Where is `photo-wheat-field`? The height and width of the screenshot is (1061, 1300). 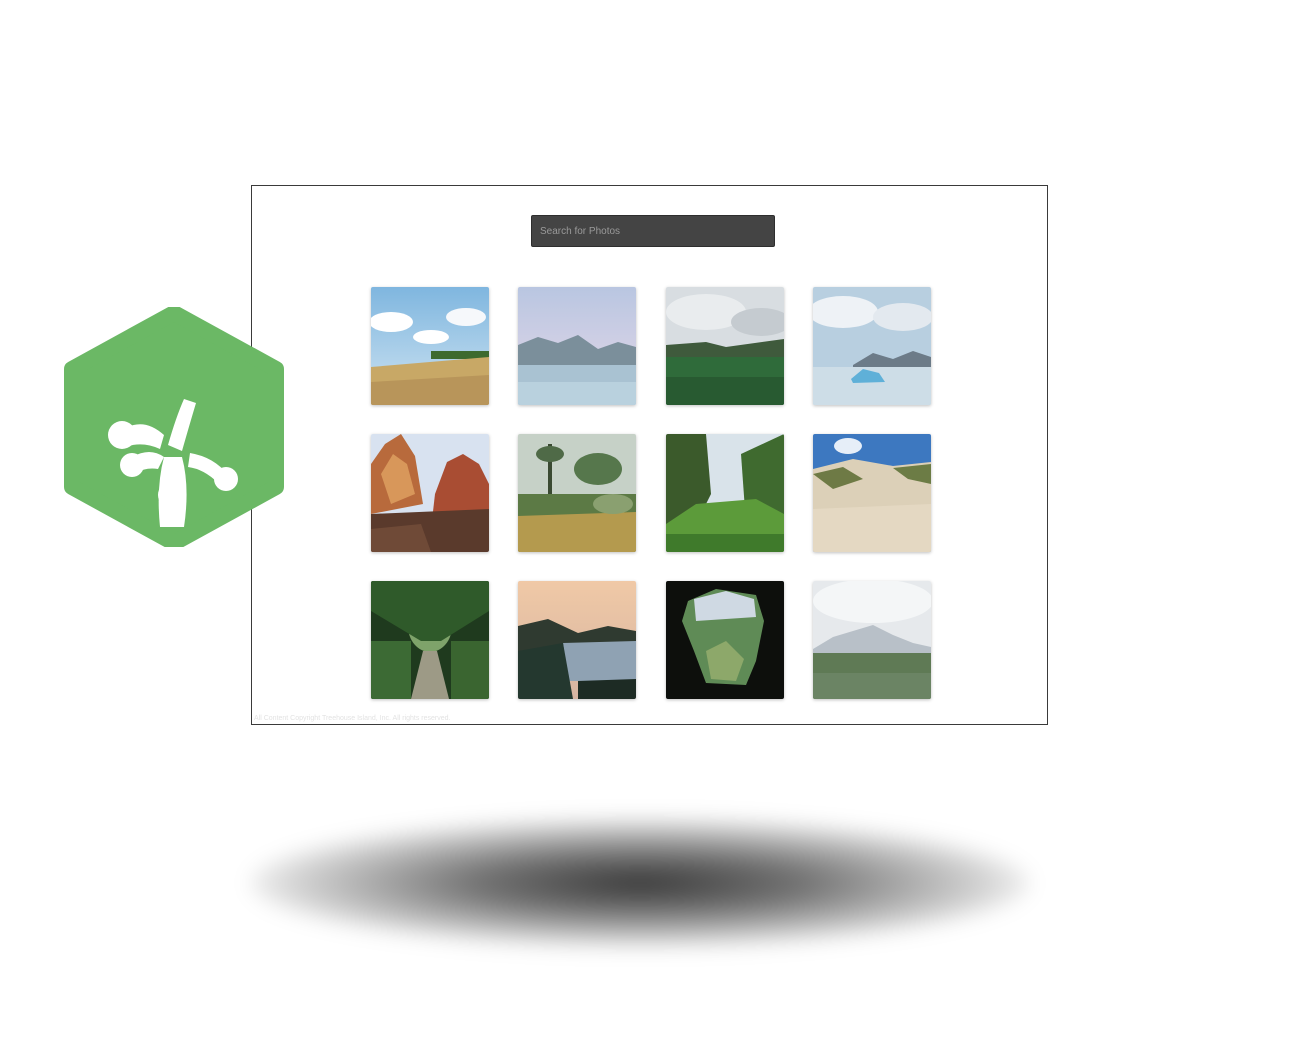 photo-wheat-field is located at coordinates (430, 346).